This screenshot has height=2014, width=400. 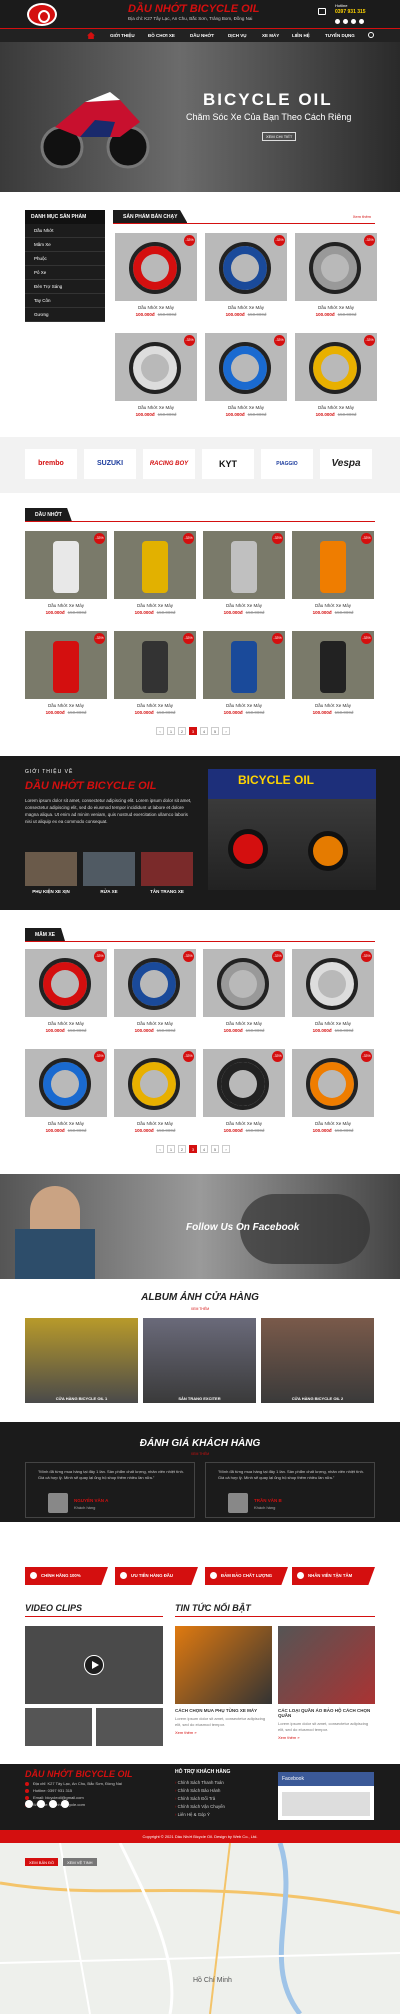 What do you see at coordinates (200, 1454) in the screenshot?
I see `reviews-subtitle: XEM THÊM` at bounding box center [200, 1454].